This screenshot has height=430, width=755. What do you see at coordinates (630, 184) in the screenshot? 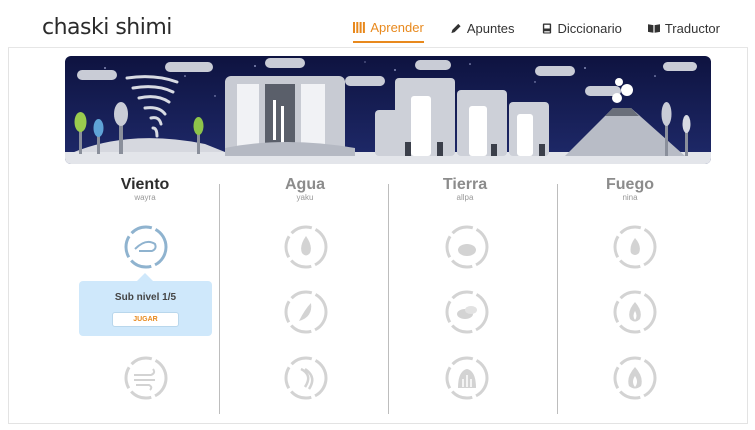
I see `column-title: Fuego` at bounding box center [630, 184].